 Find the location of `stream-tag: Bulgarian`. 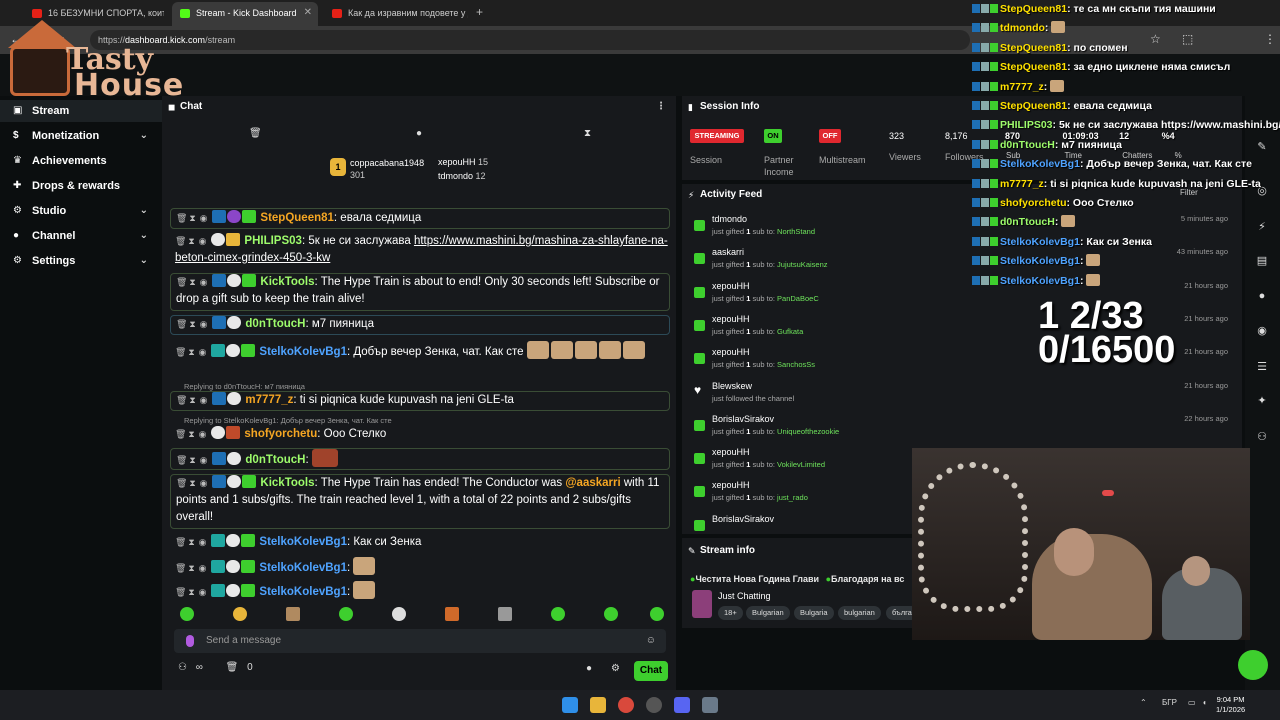

stream-tag: Bulgarian is located at coordinates (768, 613).